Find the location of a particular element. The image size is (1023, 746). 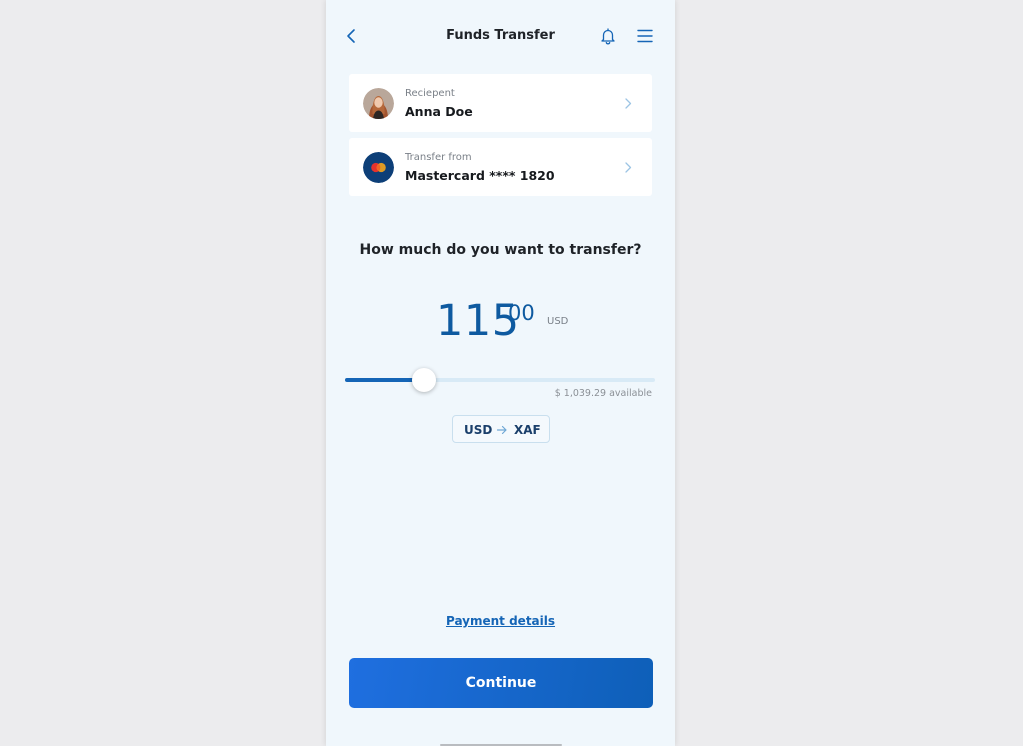

card-logo is located at coordinates (378, 167).